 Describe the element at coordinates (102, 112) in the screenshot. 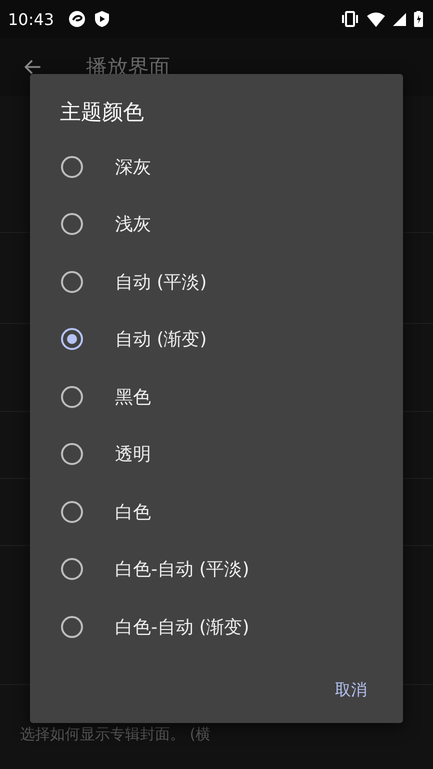

I see `dialog-title: 主题颜色` at that location.